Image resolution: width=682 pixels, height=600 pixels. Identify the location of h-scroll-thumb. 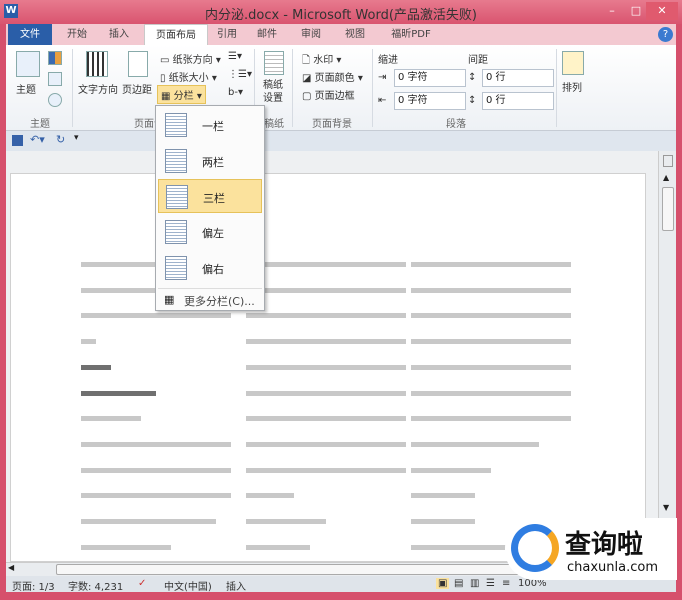
(321, 569).